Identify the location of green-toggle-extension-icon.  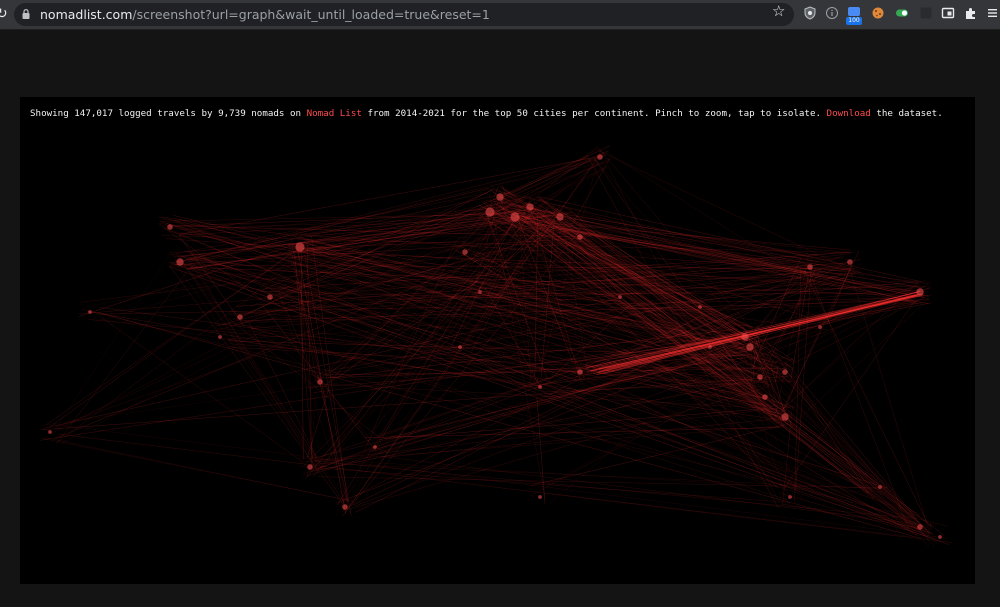
(902, 13).